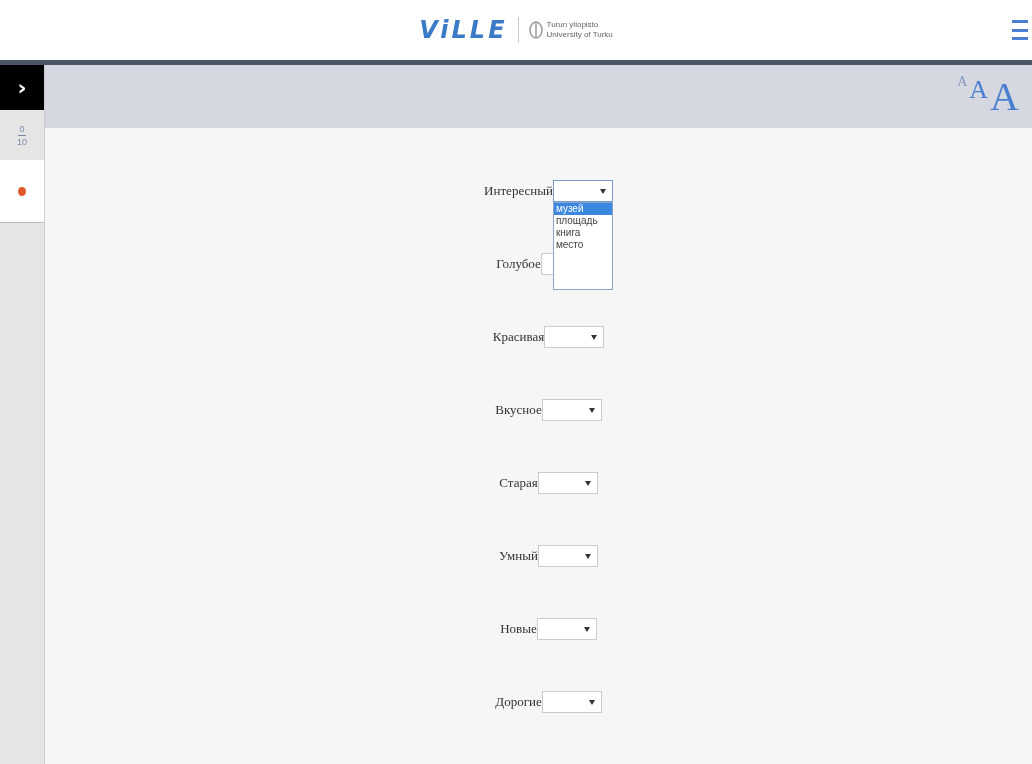 Image resolution: width=1032 pixels, height=764 pixels. Describe the element at coordinates (22, 191) in the screenshot. I see `status-dot` at that location.